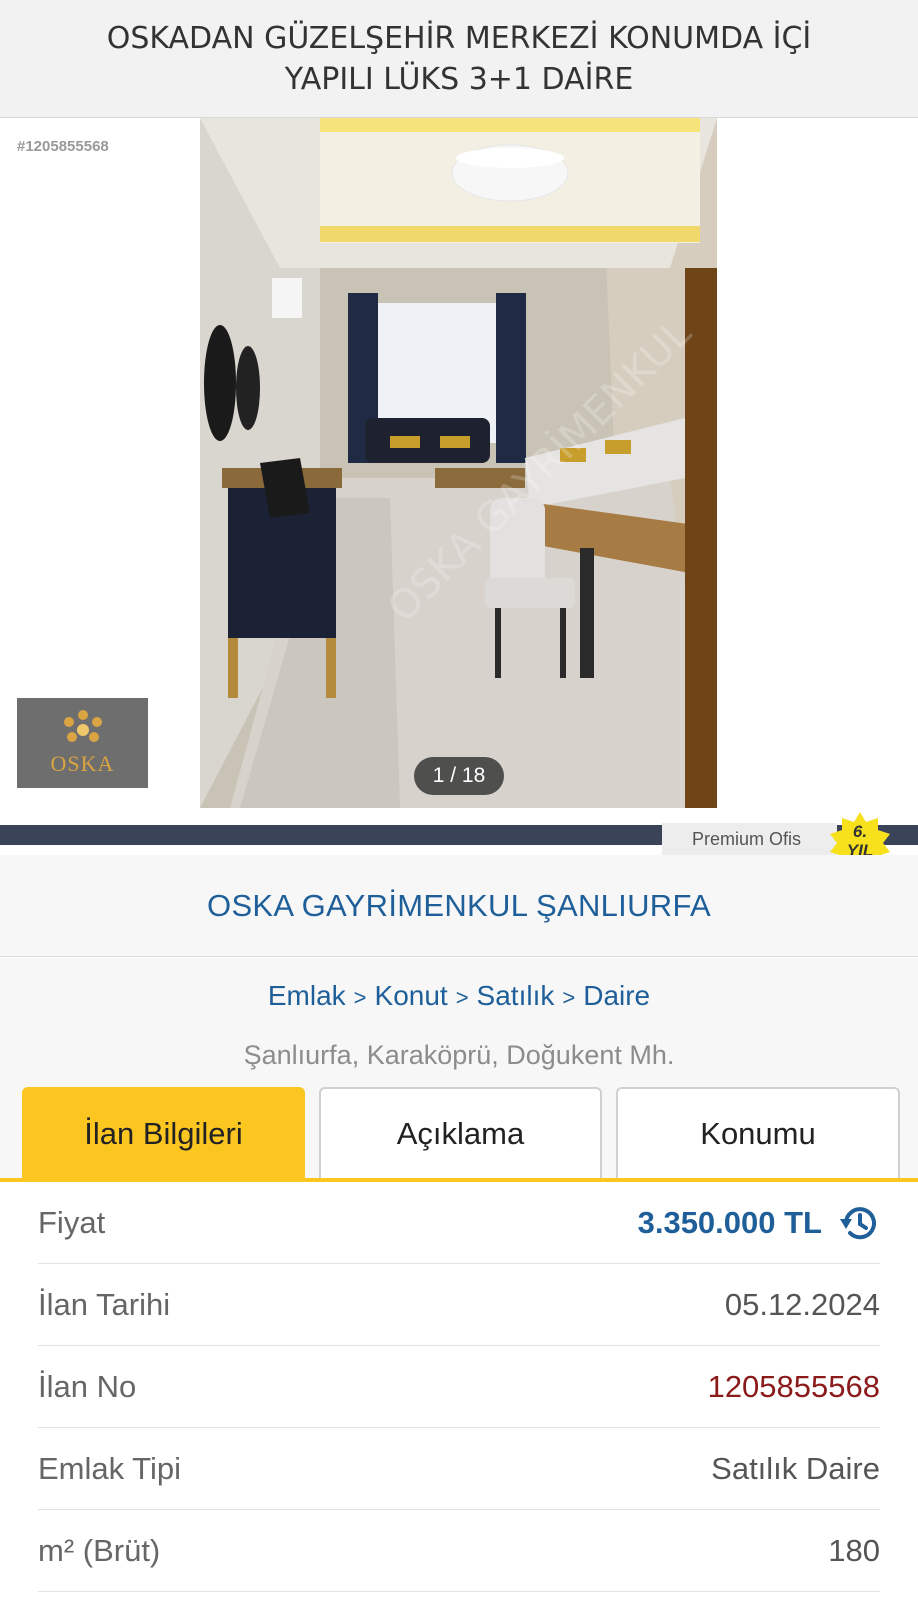  What do you see at coordinates (459, 1551) in the screenshot?
I see `detail-row-area: m² (Brüt) 180` at bounding box center [459, 1551].